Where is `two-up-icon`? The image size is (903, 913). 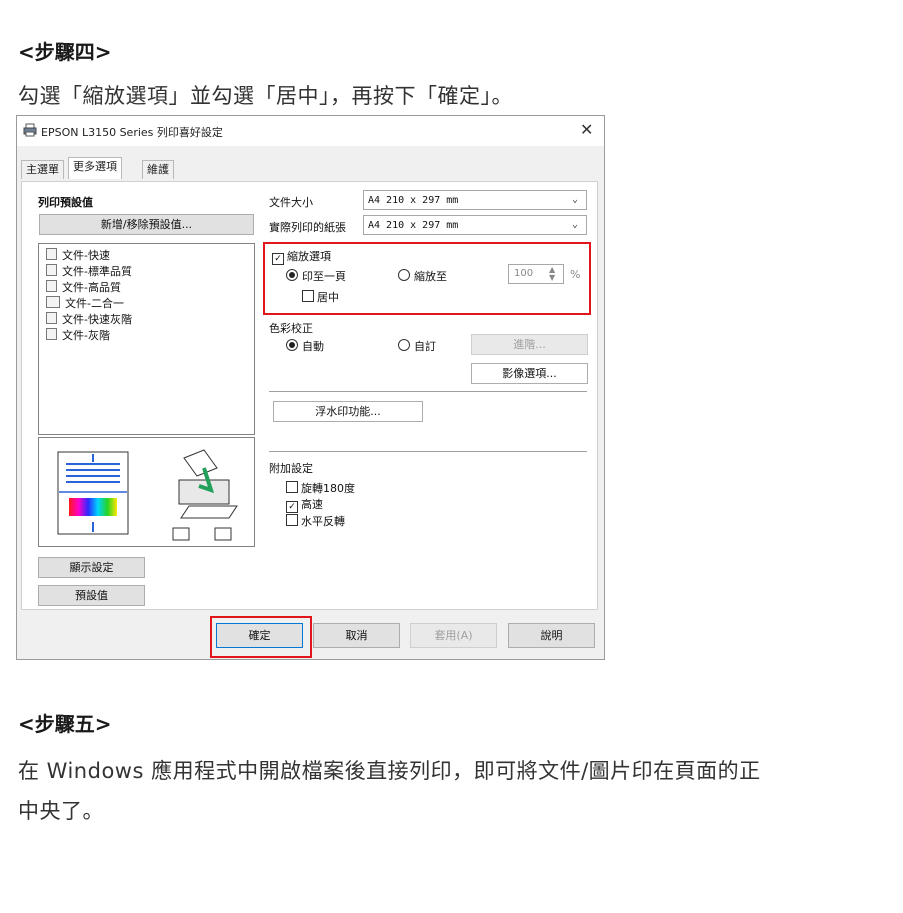
two-up-icon is located at coordinates (53, 302).